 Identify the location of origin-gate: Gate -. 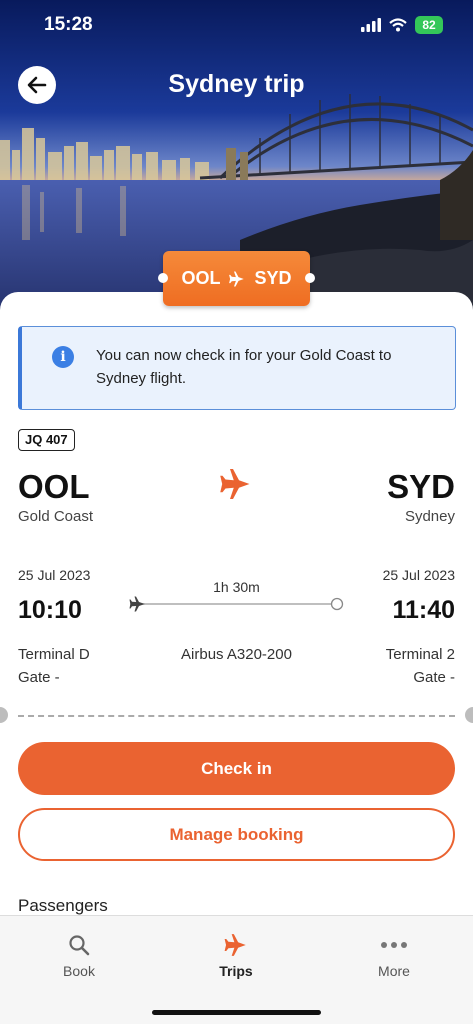
(39, 677).